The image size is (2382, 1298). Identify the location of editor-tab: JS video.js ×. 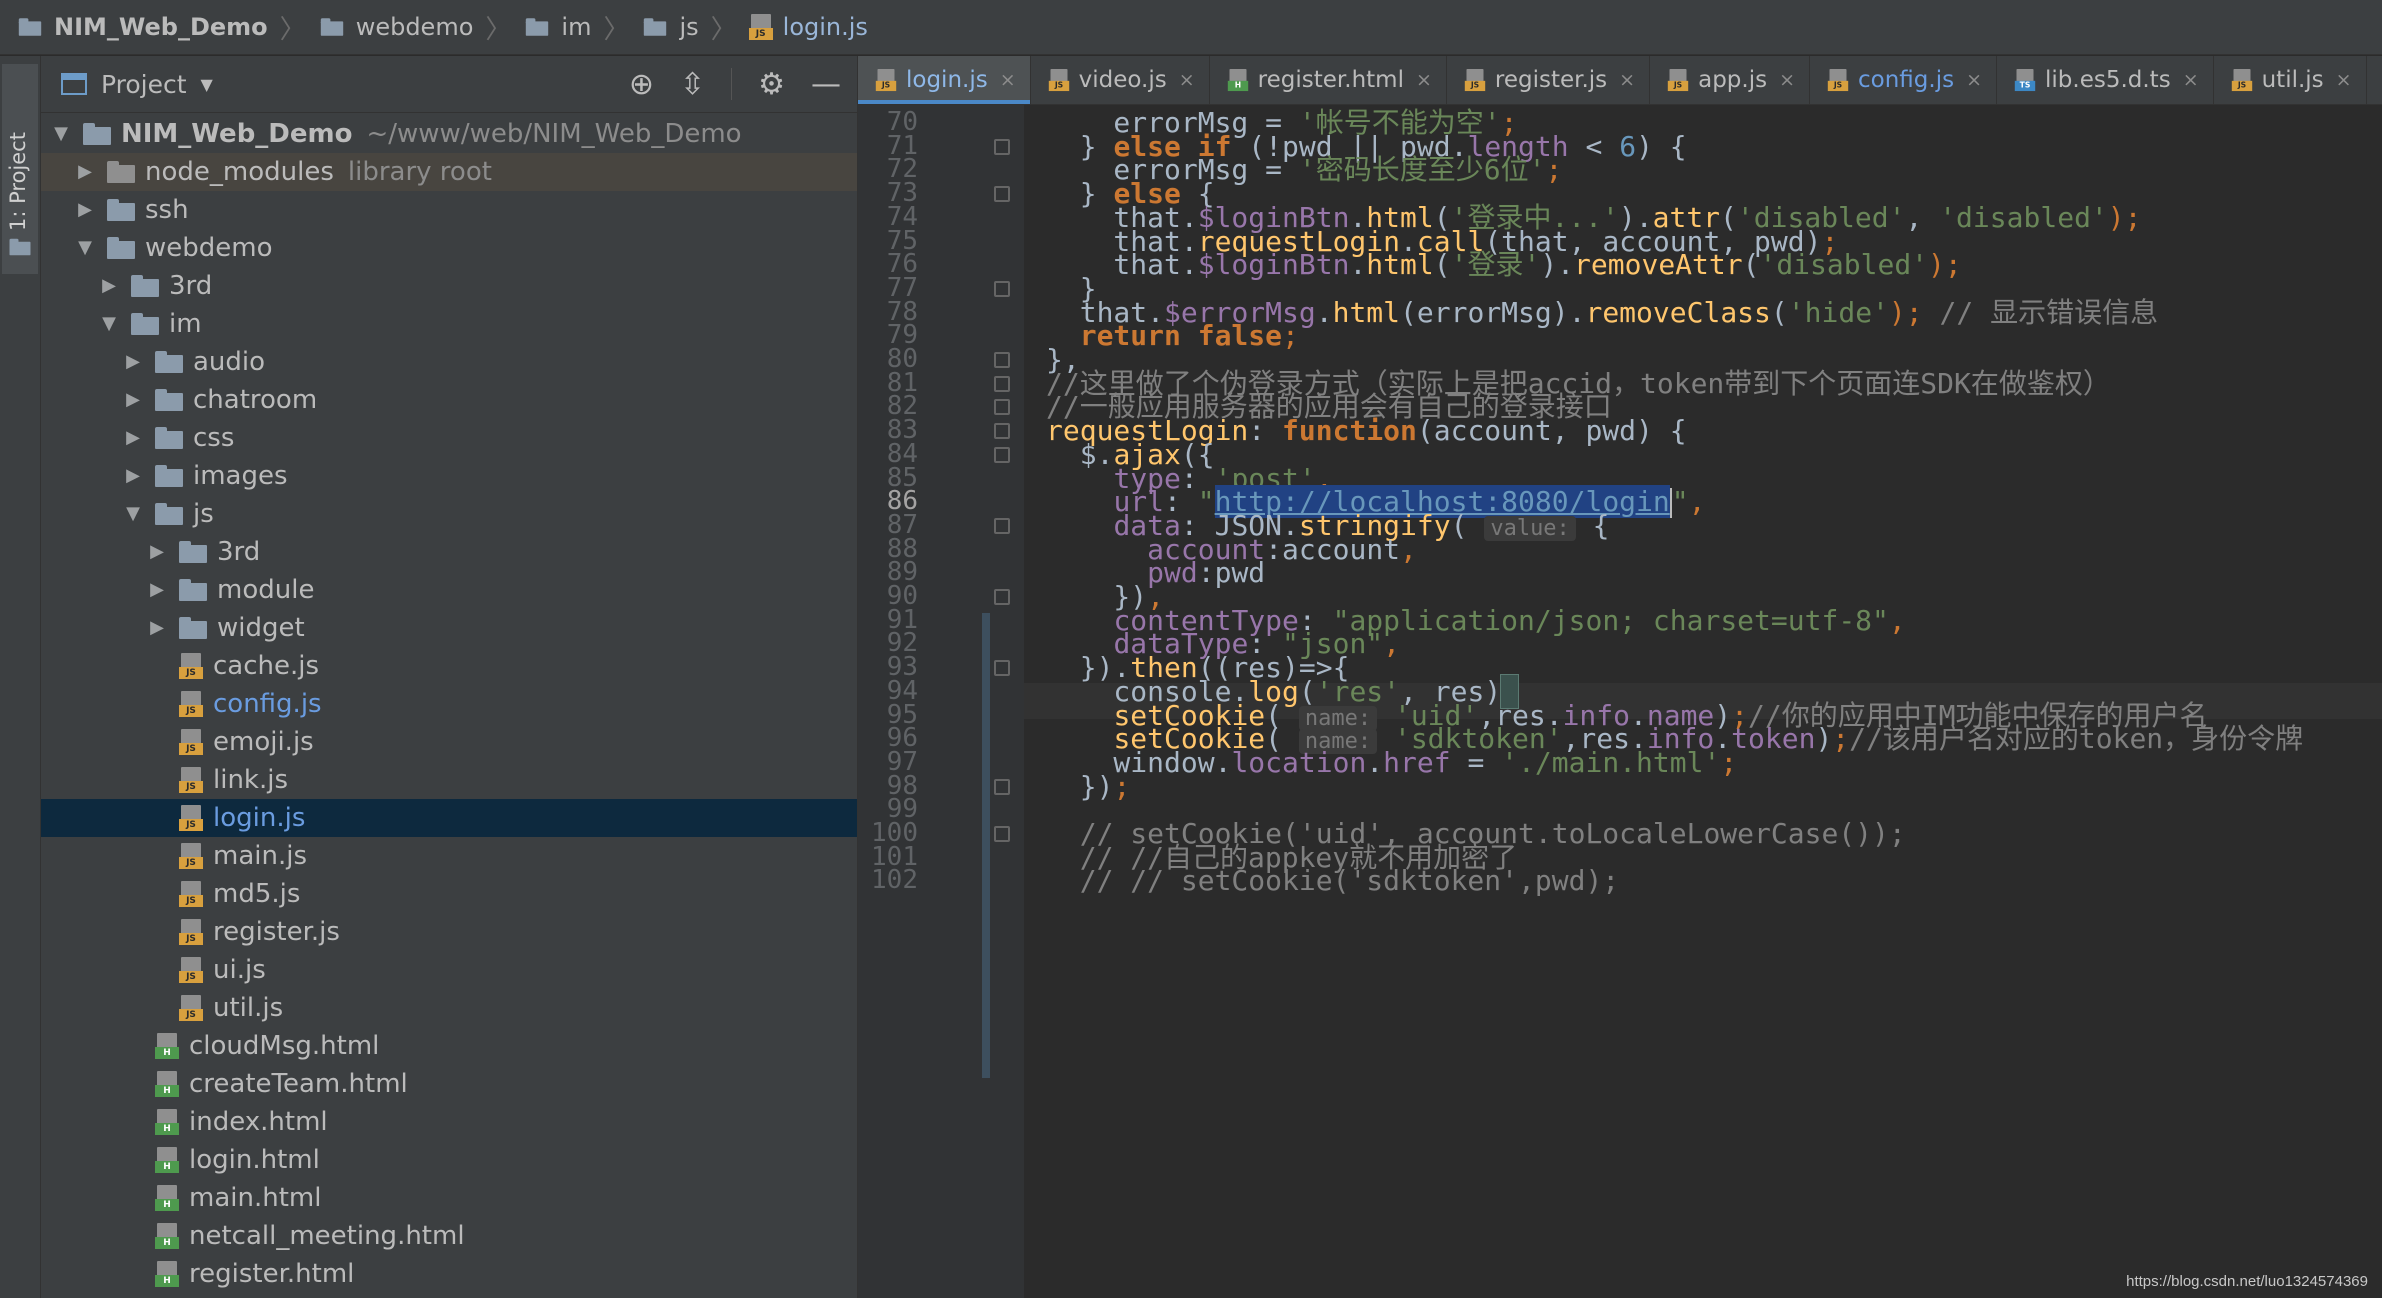
(1120, 80).